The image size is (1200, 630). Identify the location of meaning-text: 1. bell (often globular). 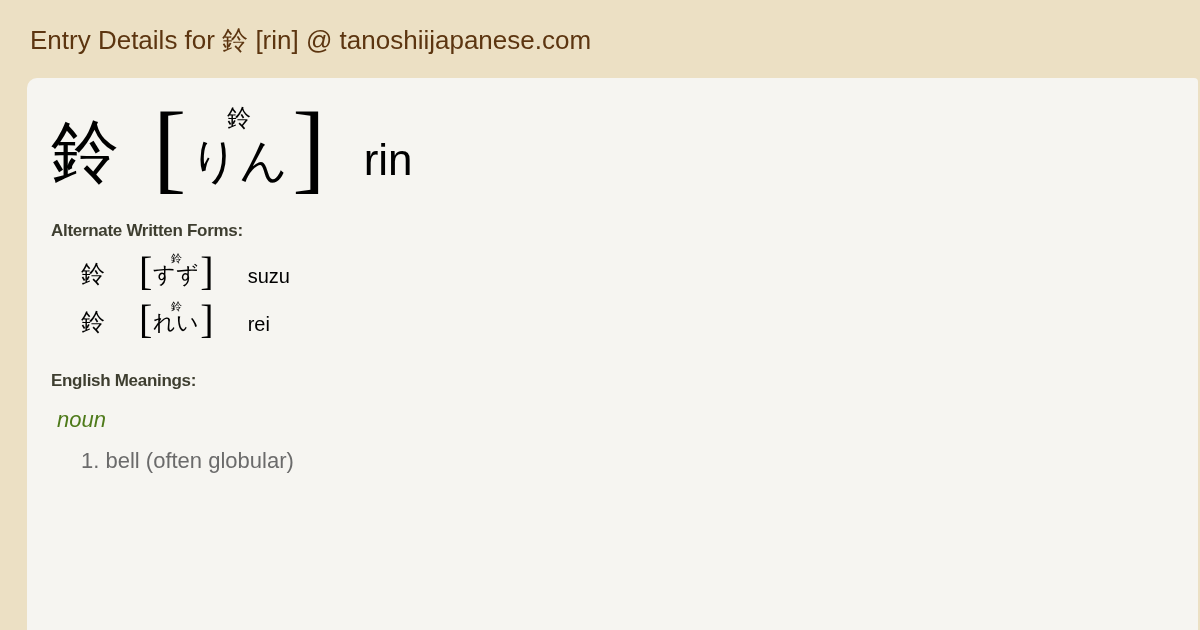
(188, 461).